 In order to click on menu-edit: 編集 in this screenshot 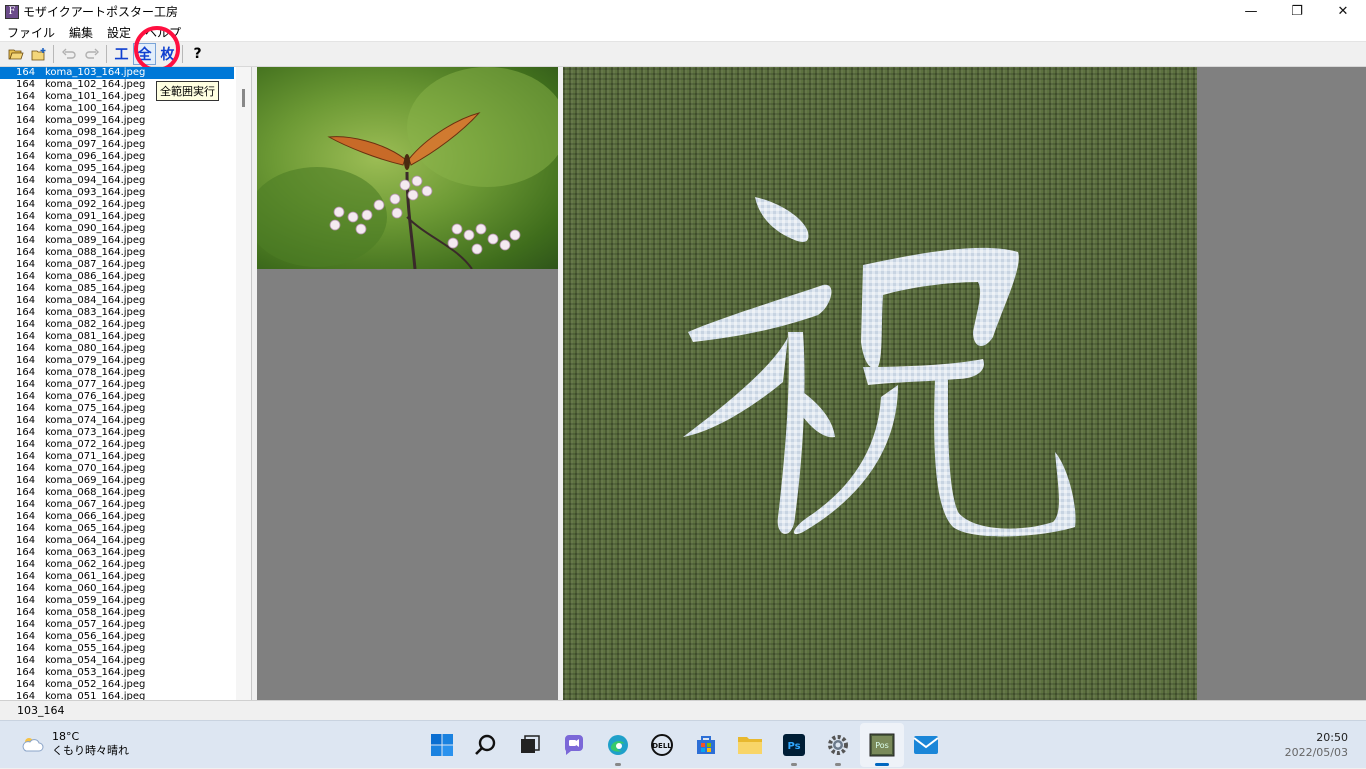, I will do `click(81, 32)`.